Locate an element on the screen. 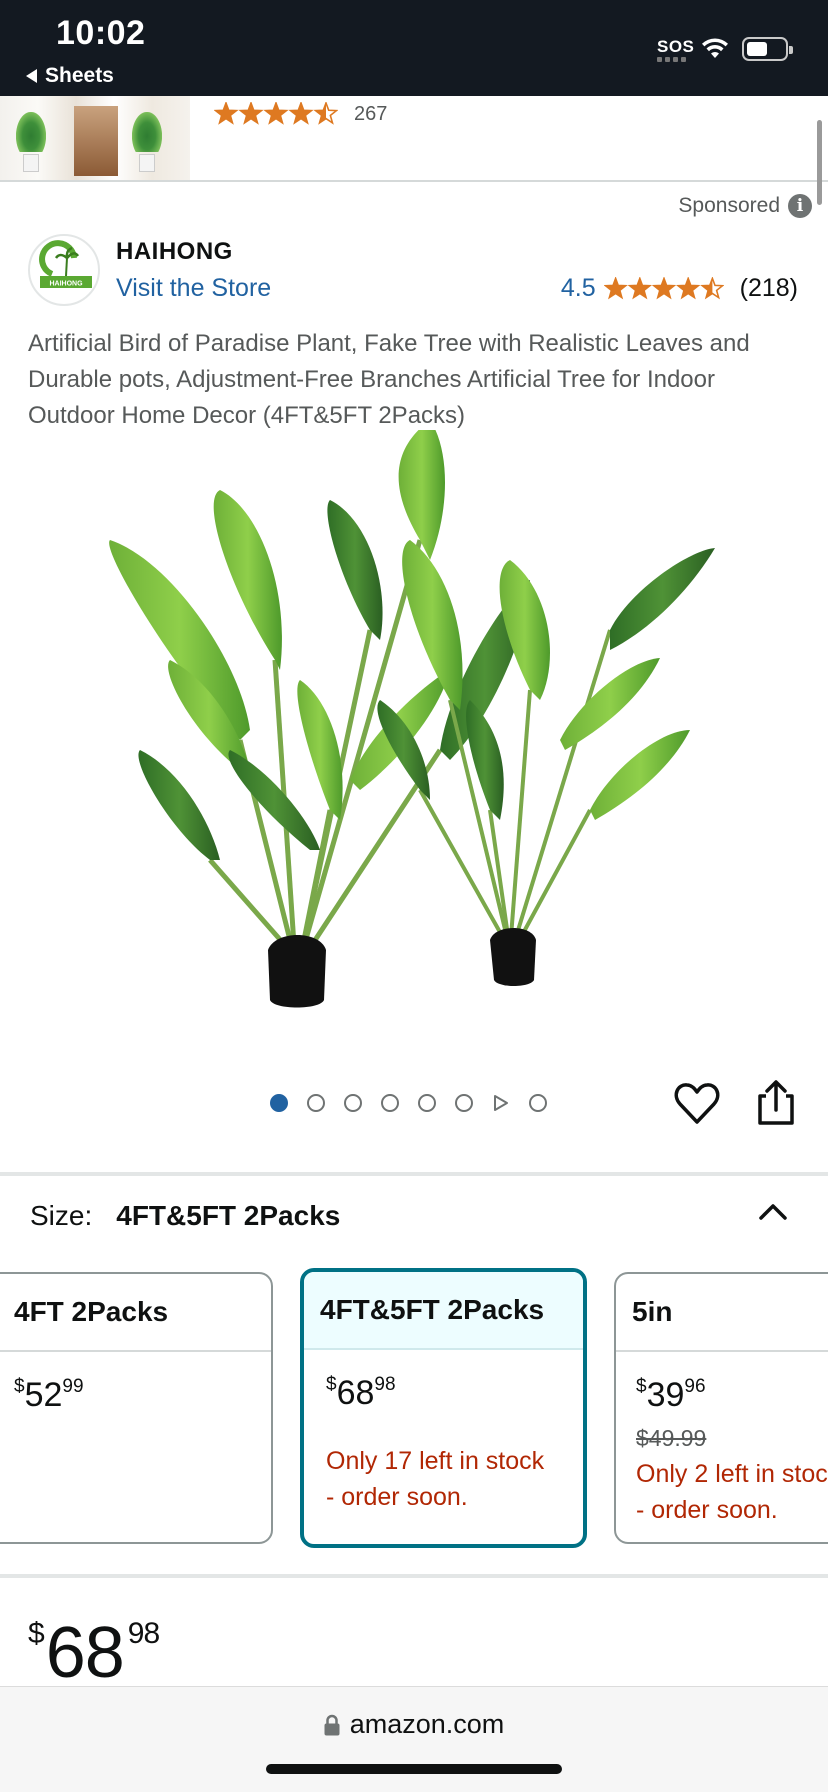  palm-tree-logo-icon: HAIHONG is located at coordinates (65, 264).